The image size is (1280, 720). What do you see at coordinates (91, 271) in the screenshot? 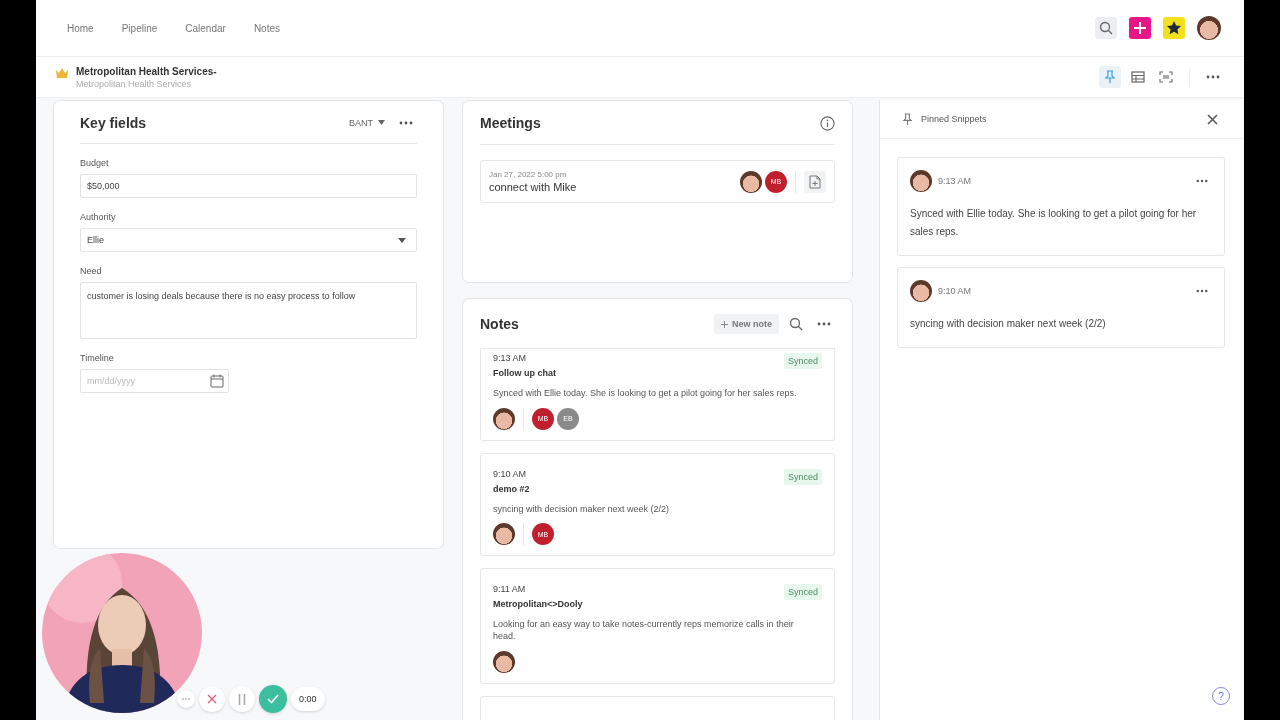
I see `field-label: Need` at bounding box center [91, 271].